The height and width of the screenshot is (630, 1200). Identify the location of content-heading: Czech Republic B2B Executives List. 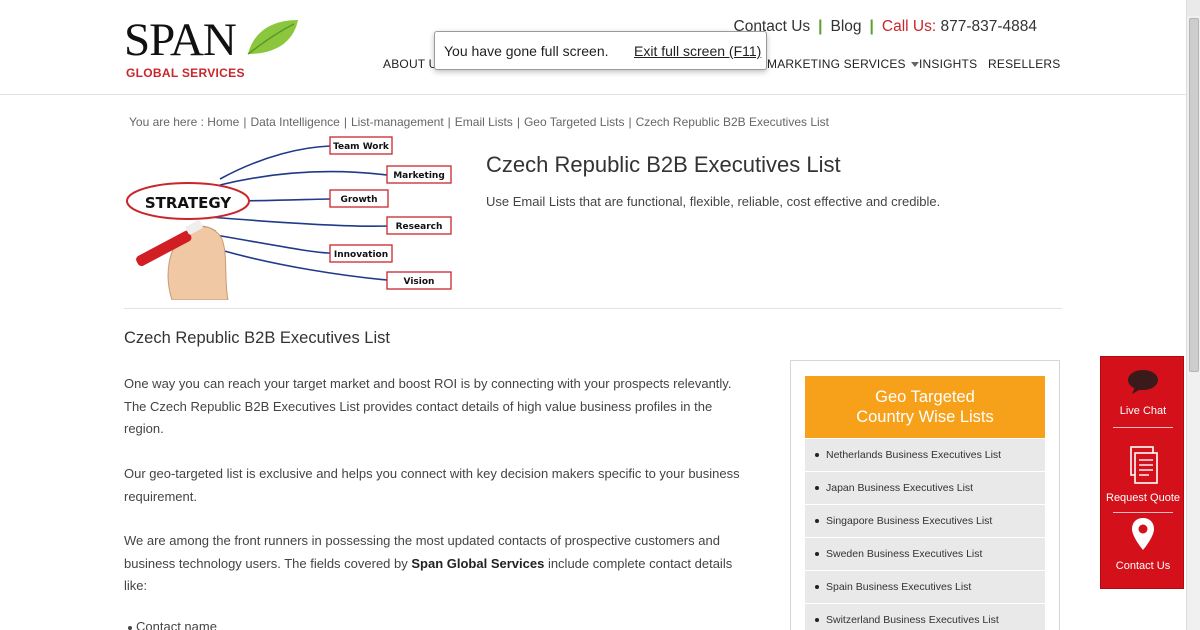
(257, 338).